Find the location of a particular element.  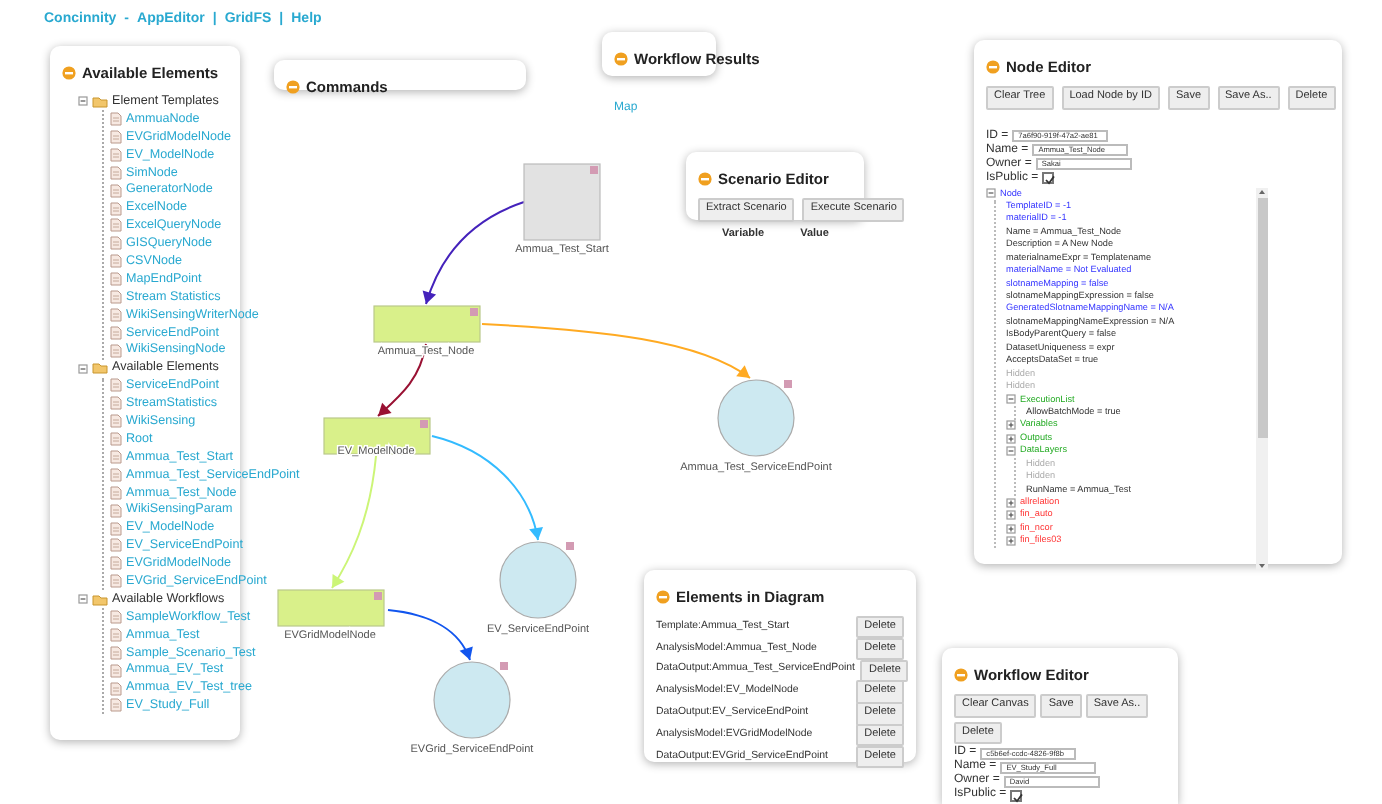

scrollbar is located at coordinates (1262, 378).